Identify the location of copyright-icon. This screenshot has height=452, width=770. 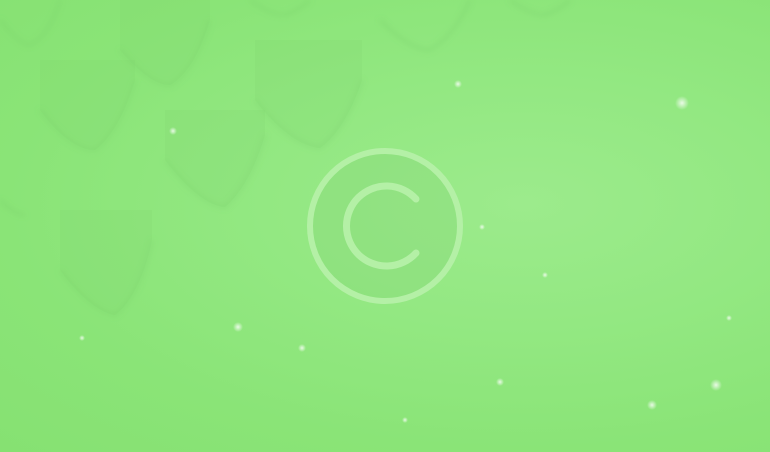
(385, 226).